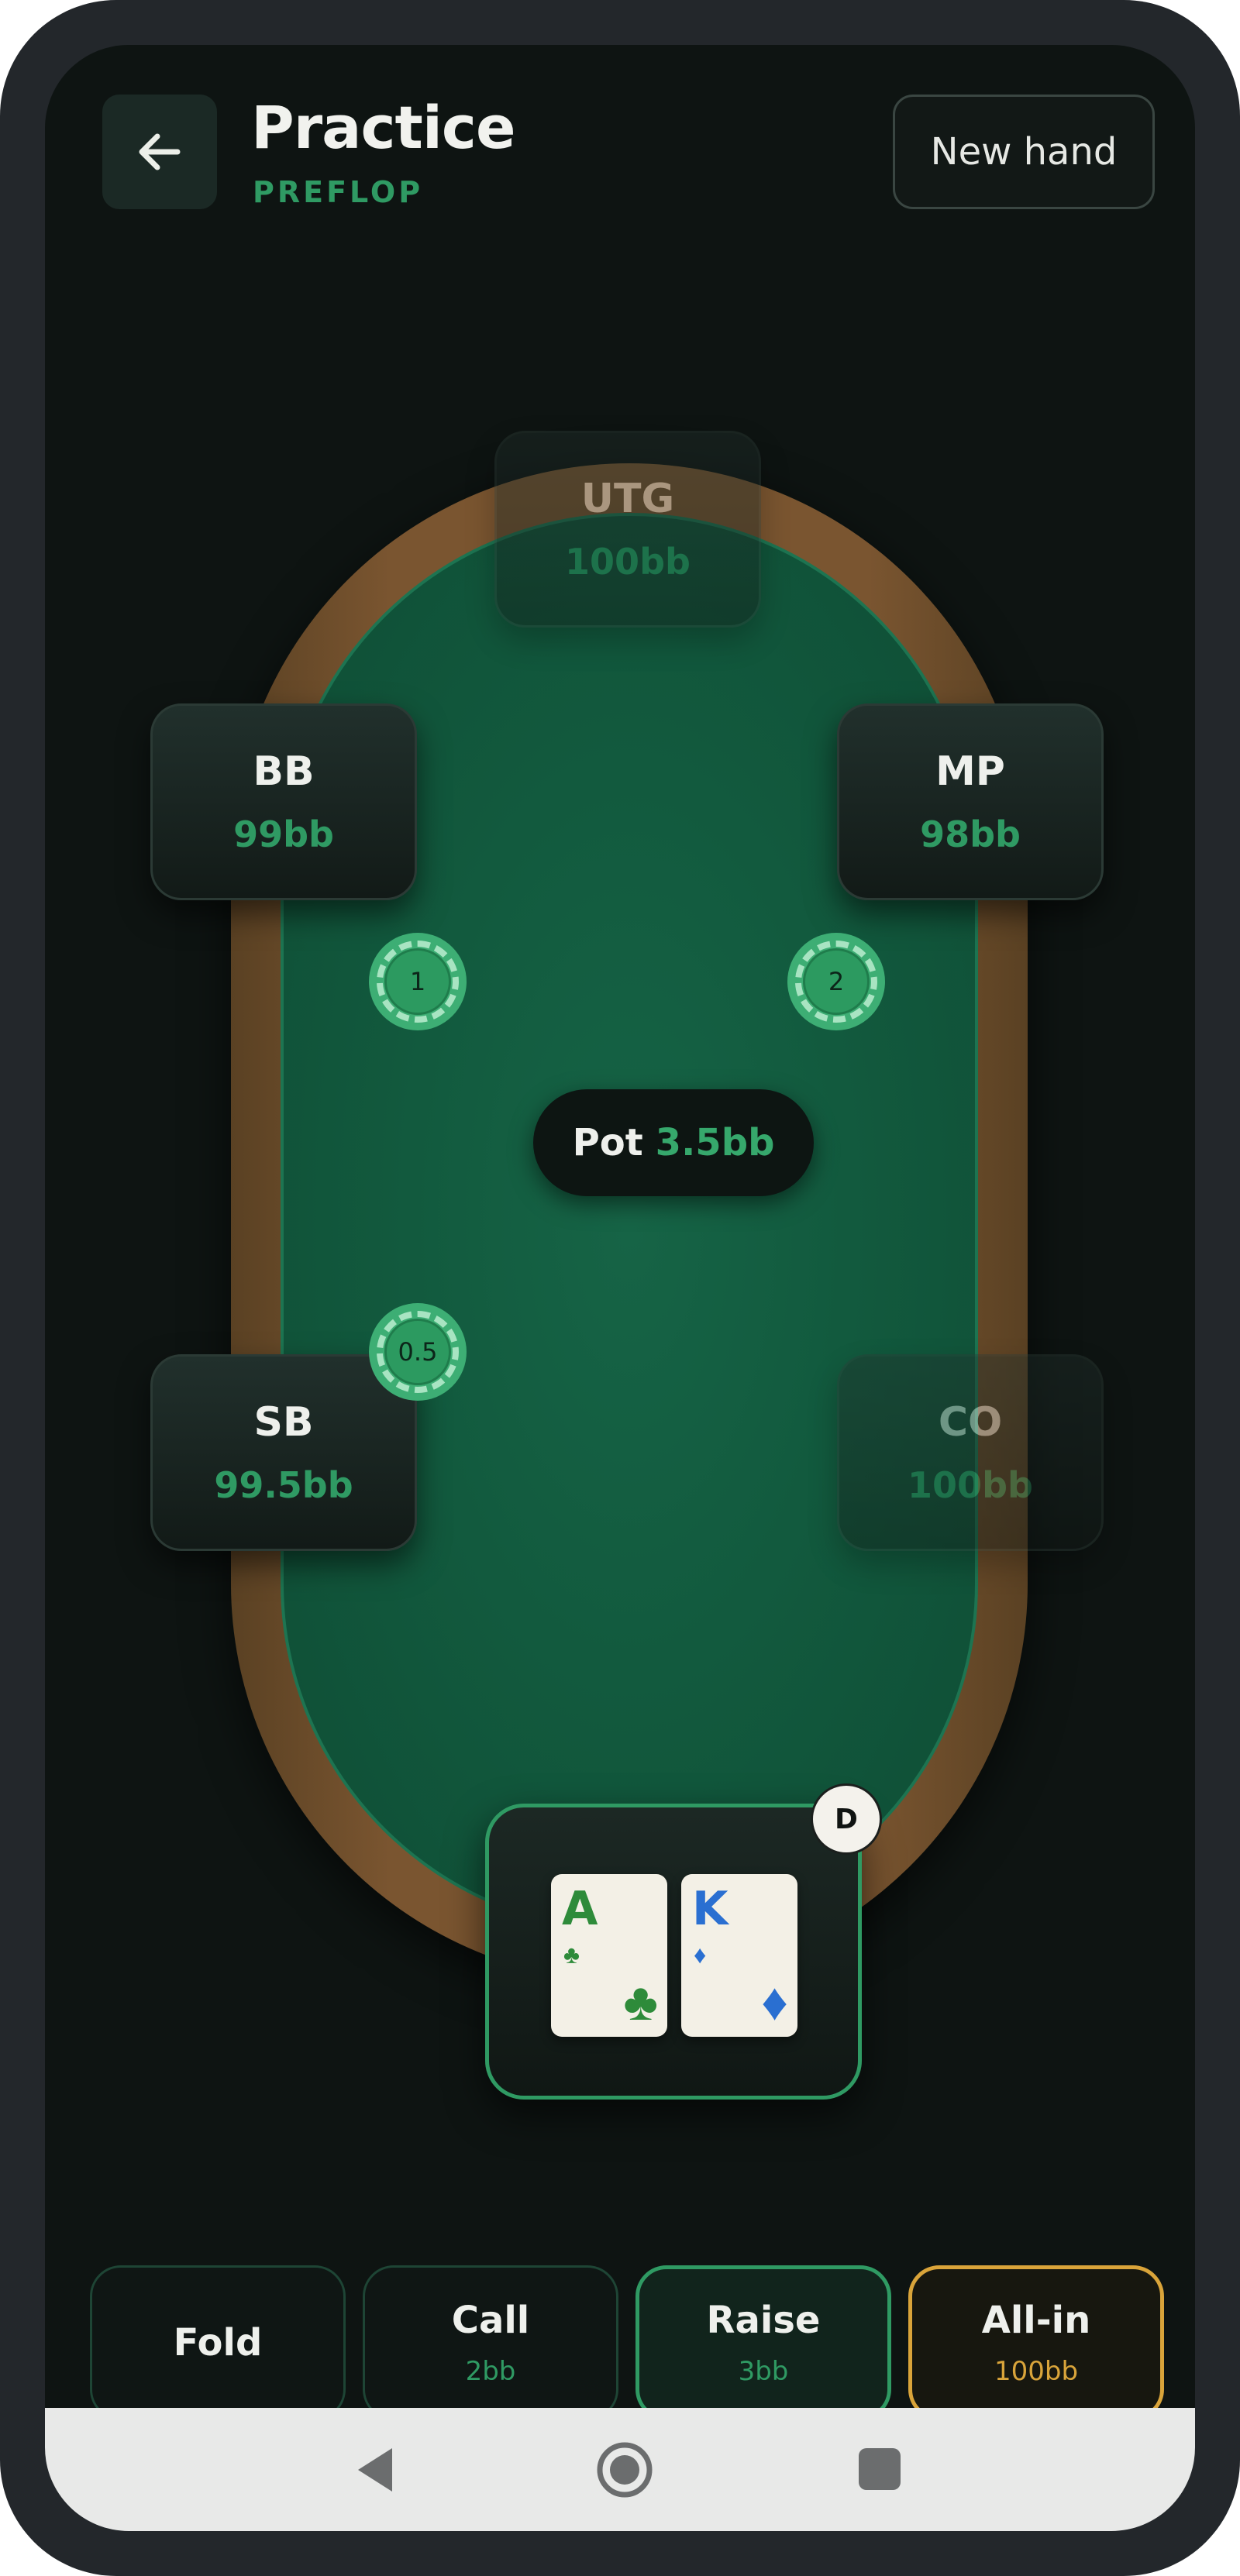  Describe the element at coordinates (283, 834) in the screenshot. I see `seat-stack: 99bb` at that location.